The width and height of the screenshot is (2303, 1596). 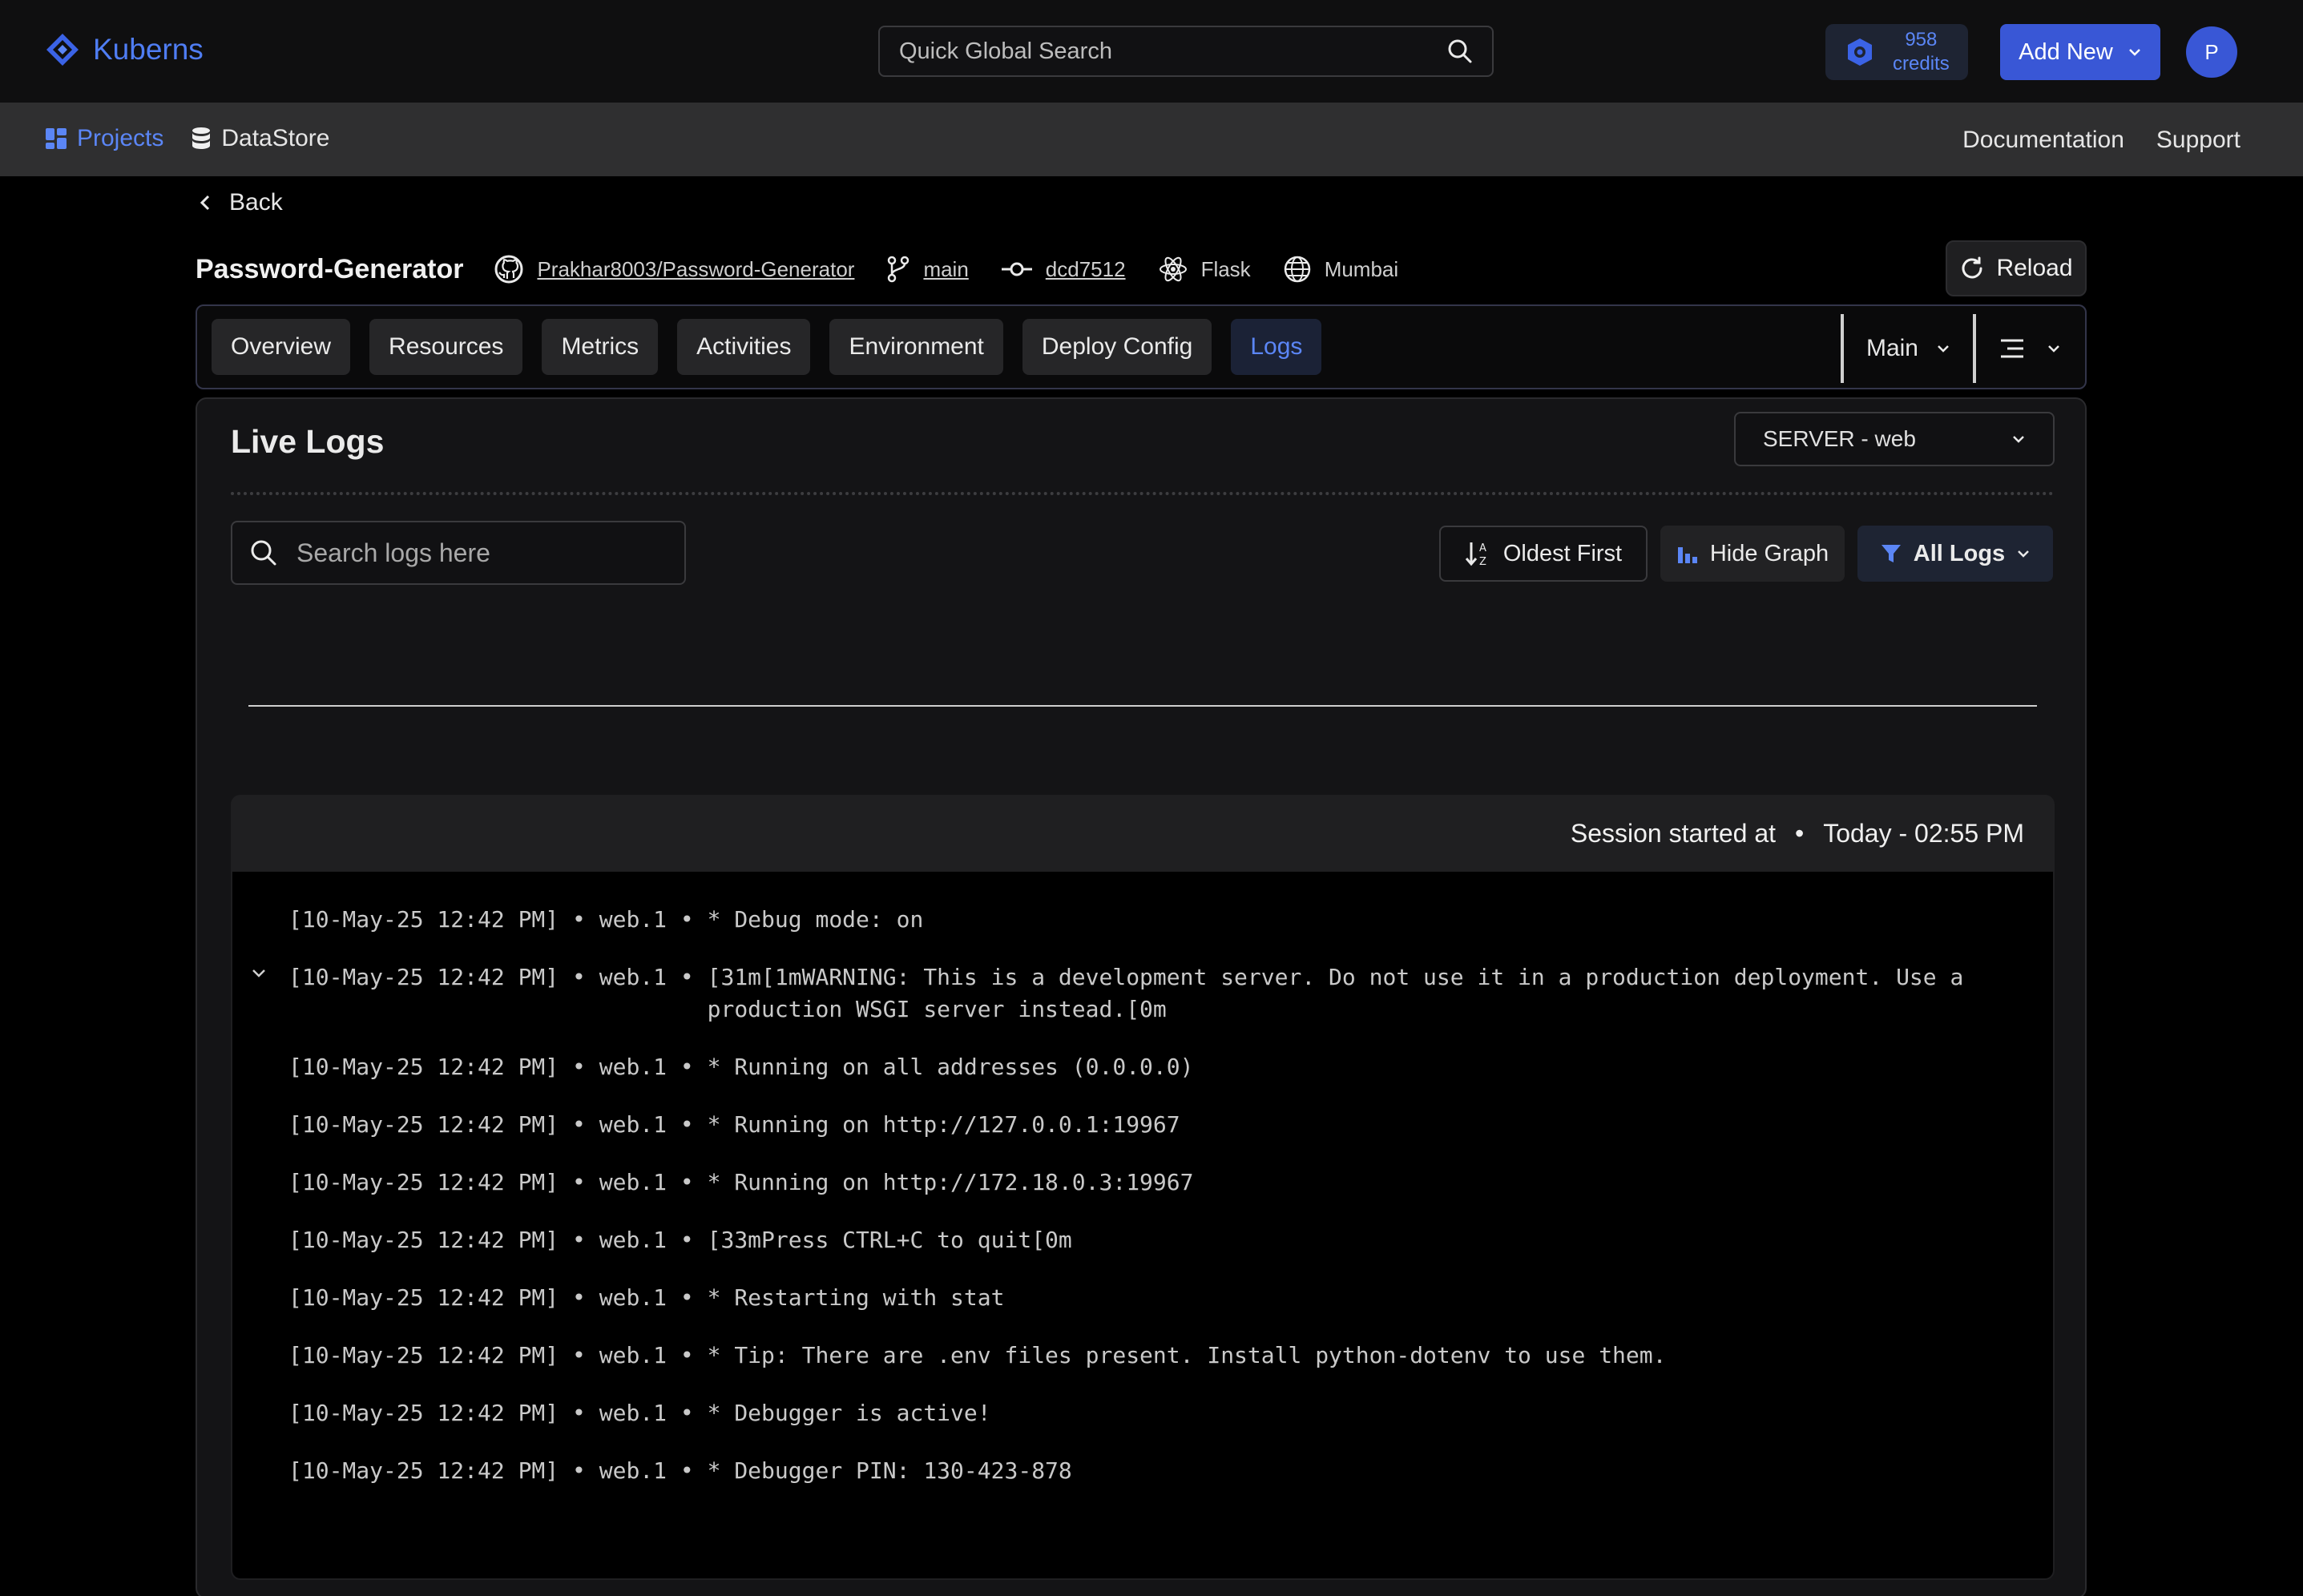 I want to click on branch-select-value: Main, so click(x=1891, y=348).